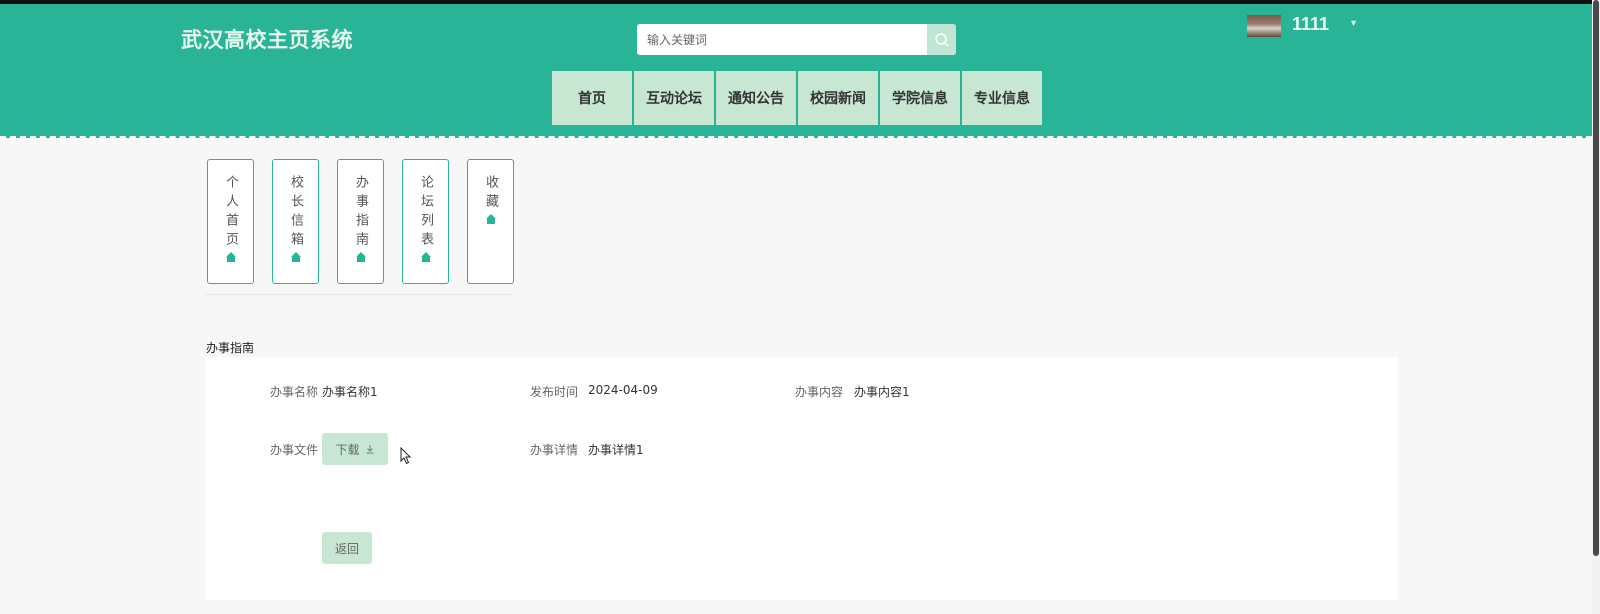 The height and width of the screenshot is (614, 1600). Describe the element at coordinates (1596, 278) in the screenshot. I see `scrollbar-thumb` at that location.